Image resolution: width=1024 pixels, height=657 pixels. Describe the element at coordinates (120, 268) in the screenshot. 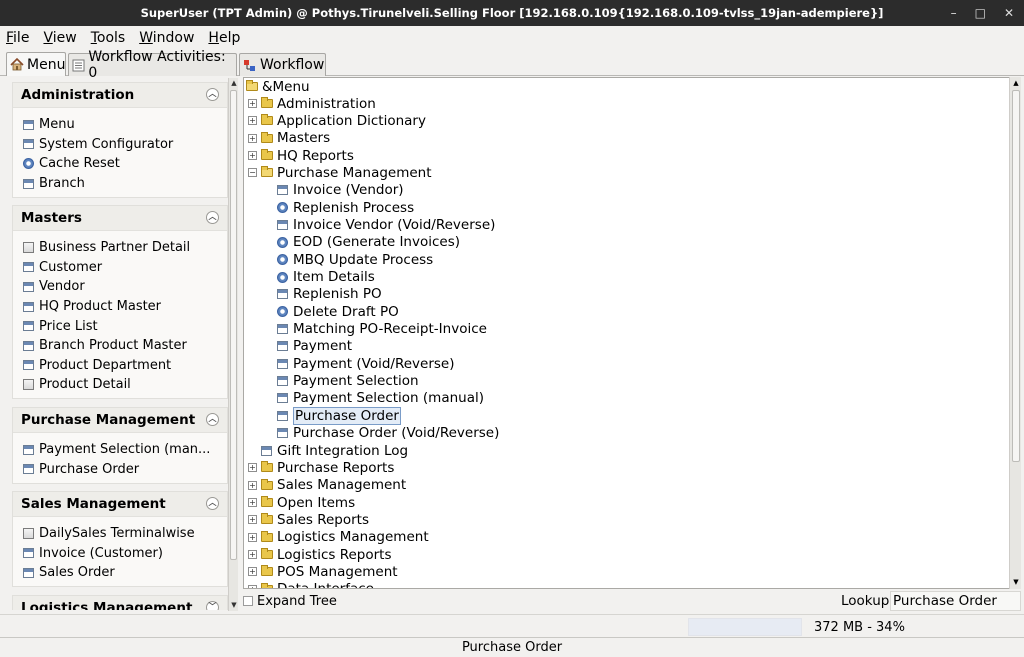

I see `favorite-item-customer: Customer` at that location.